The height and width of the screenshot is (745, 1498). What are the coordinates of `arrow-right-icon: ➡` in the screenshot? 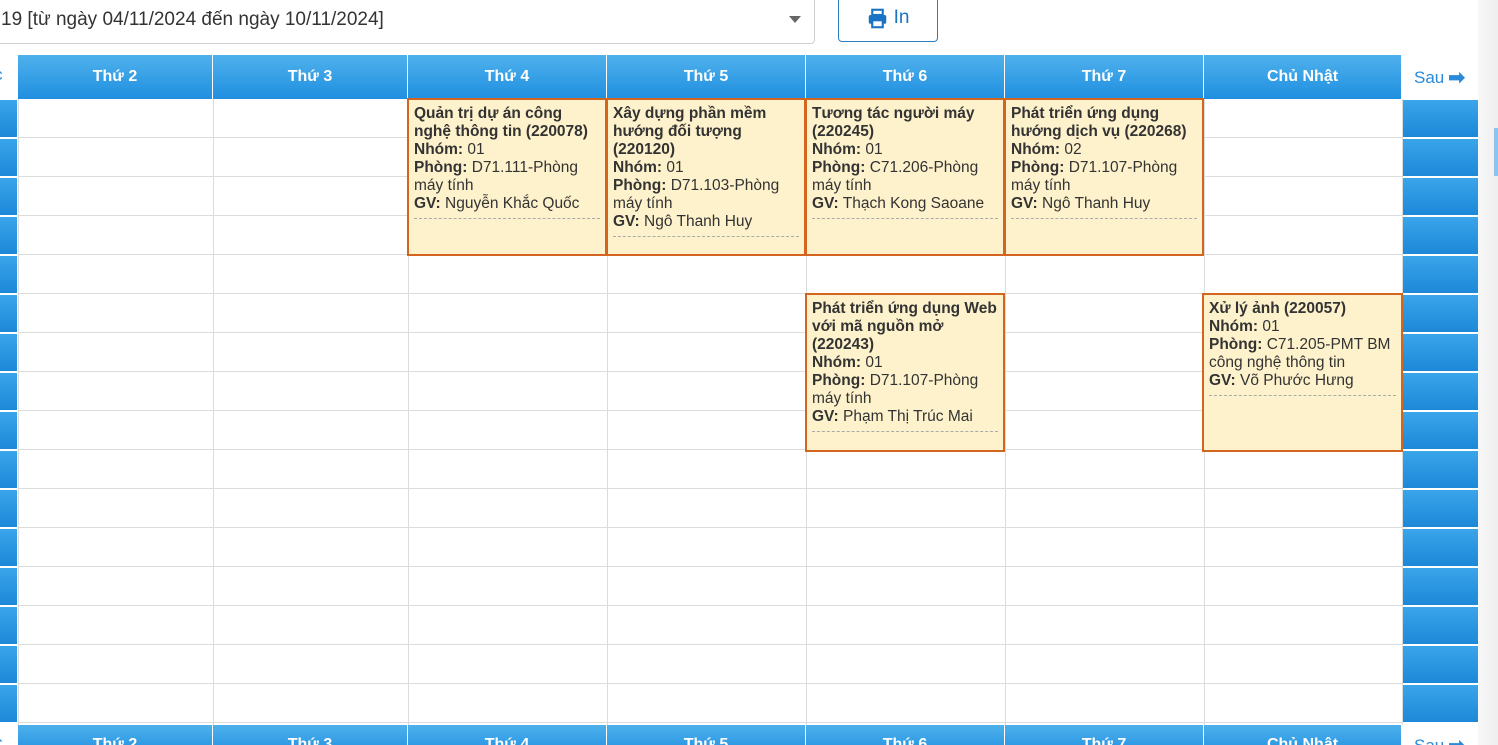 It's located at (1456, 739).